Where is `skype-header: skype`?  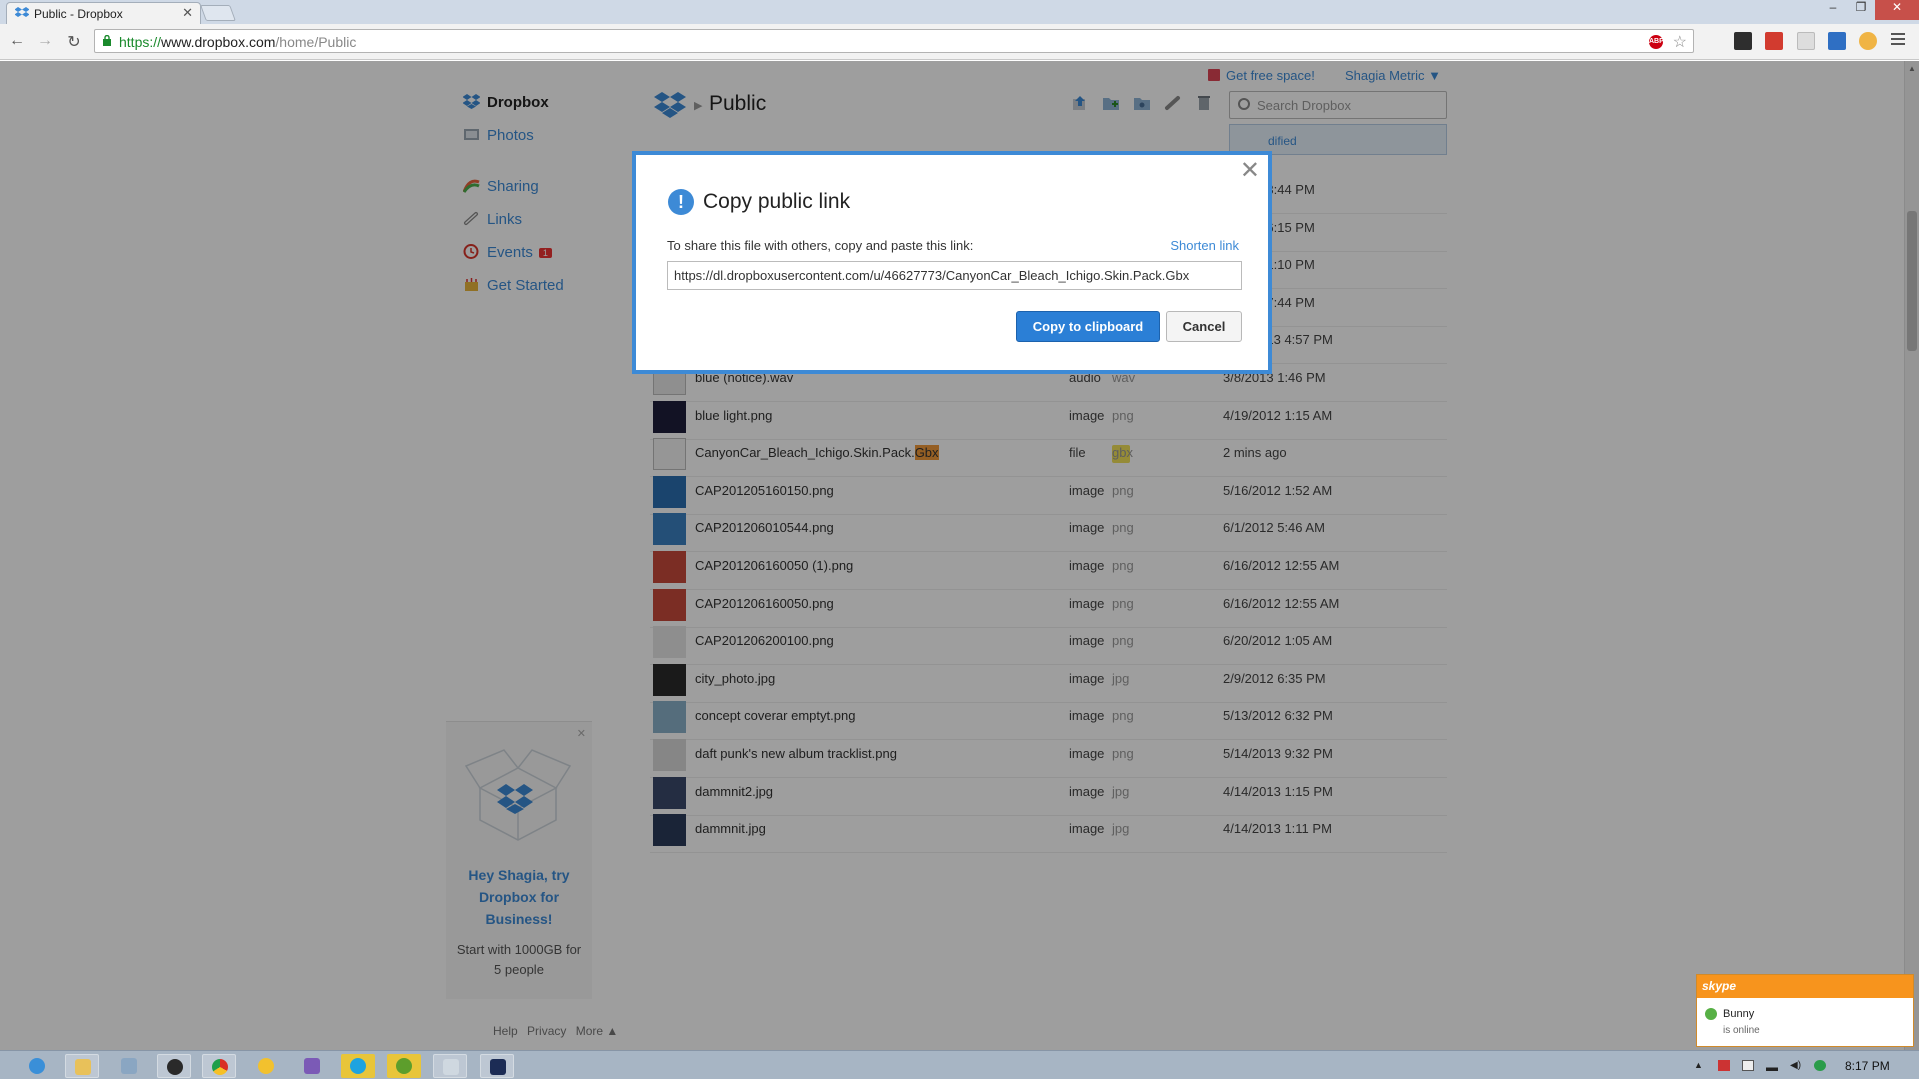
skype-header: skype is located at coordinates (1805, 986).